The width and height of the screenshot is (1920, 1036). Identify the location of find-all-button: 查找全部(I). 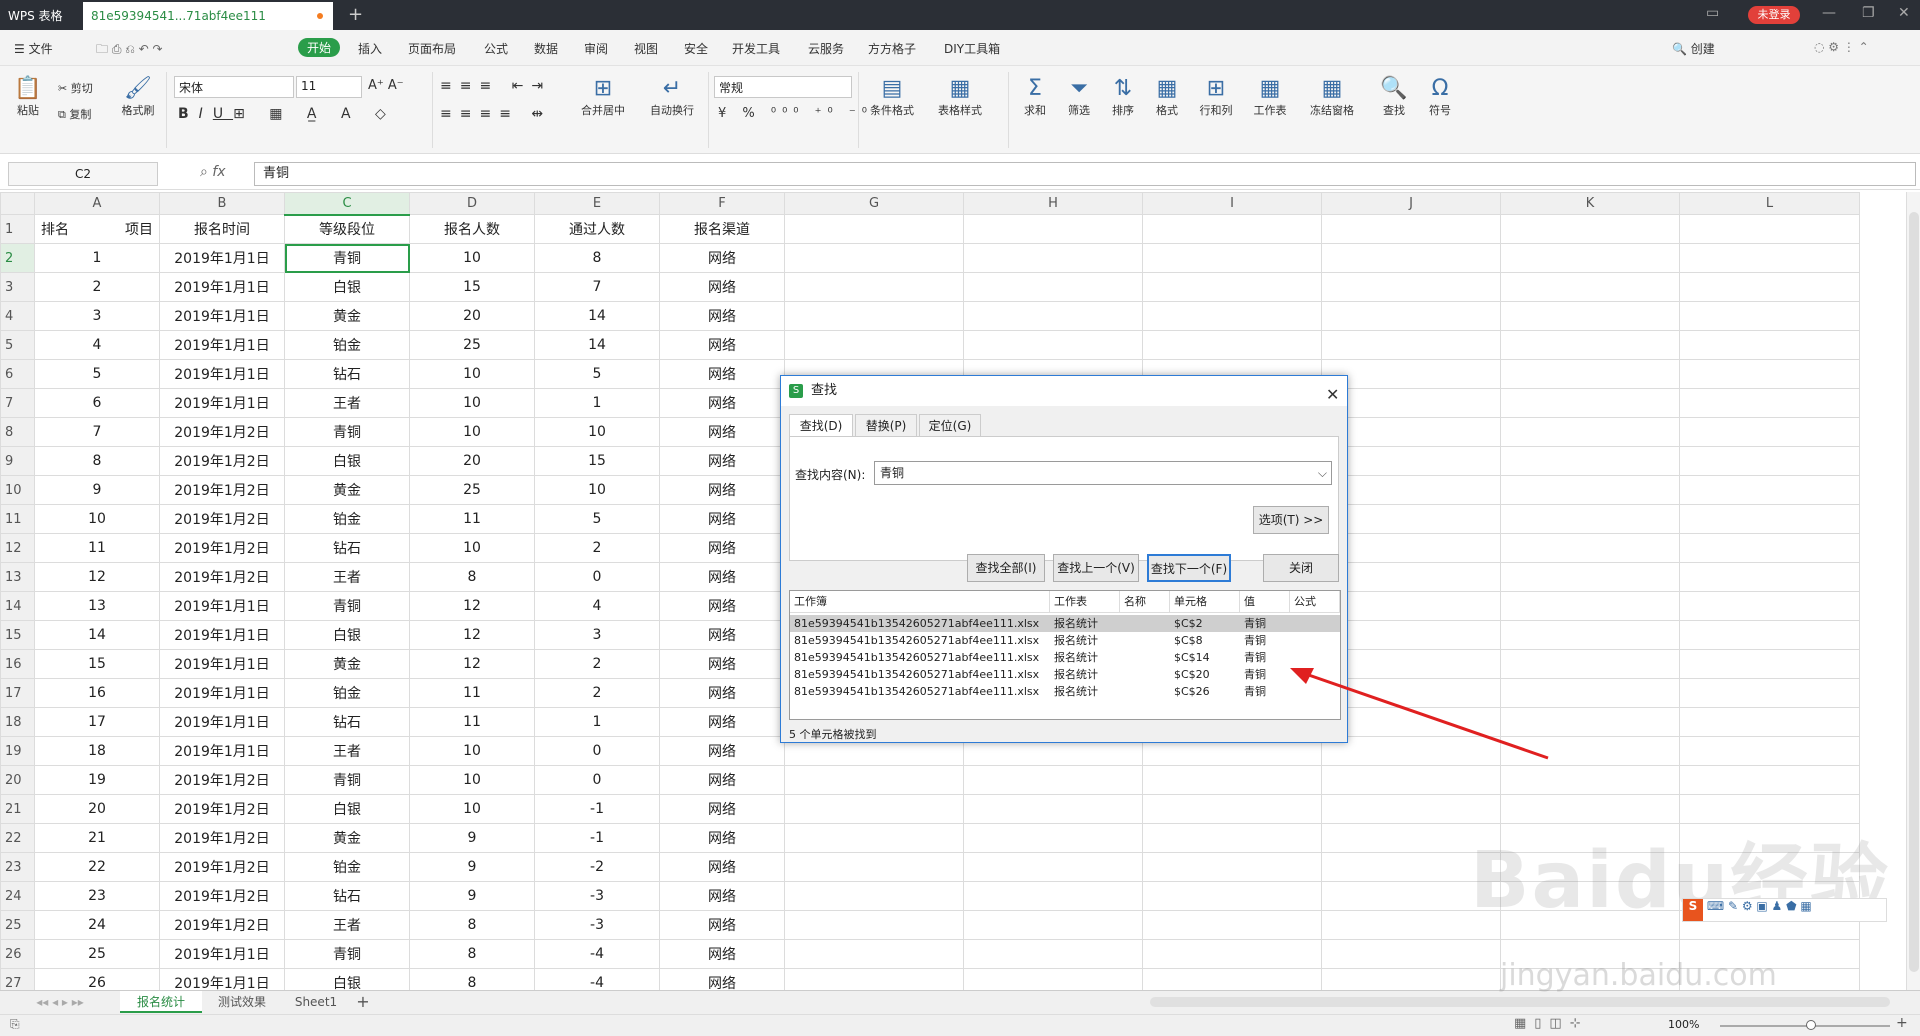
(1006, 568).